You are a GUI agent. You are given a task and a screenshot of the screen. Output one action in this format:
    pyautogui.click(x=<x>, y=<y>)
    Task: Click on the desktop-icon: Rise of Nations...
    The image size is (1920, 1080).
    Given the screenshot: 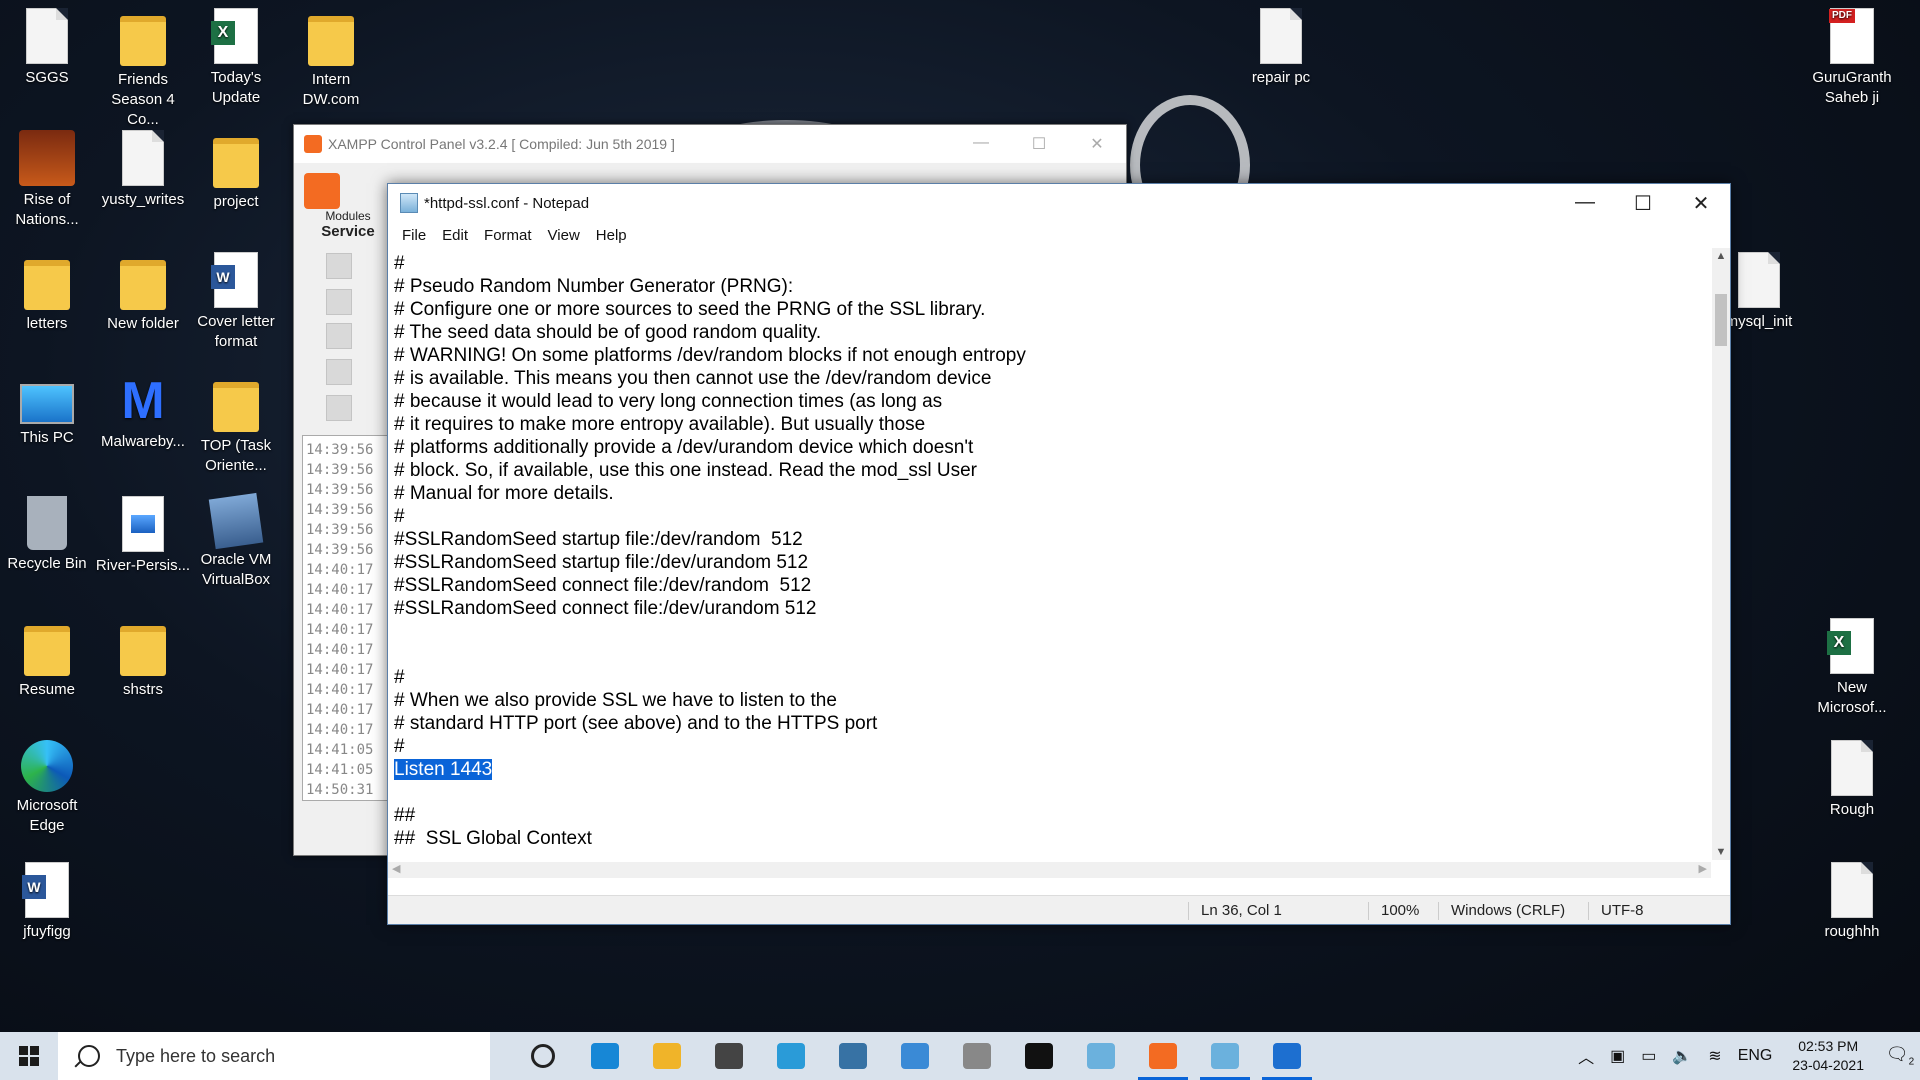 What is the action you would take?
    pyautogui.click(x=47, y=180)
    